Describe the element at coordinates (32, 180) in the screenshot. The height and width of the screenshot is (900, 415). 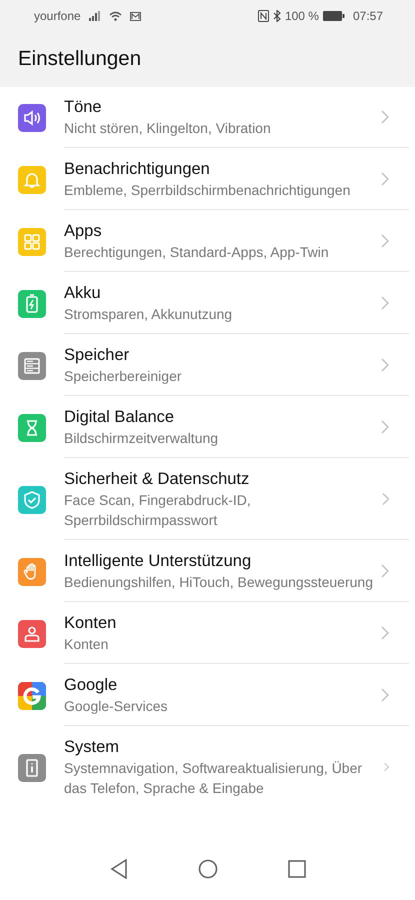
I see `bell-icon` at that location.